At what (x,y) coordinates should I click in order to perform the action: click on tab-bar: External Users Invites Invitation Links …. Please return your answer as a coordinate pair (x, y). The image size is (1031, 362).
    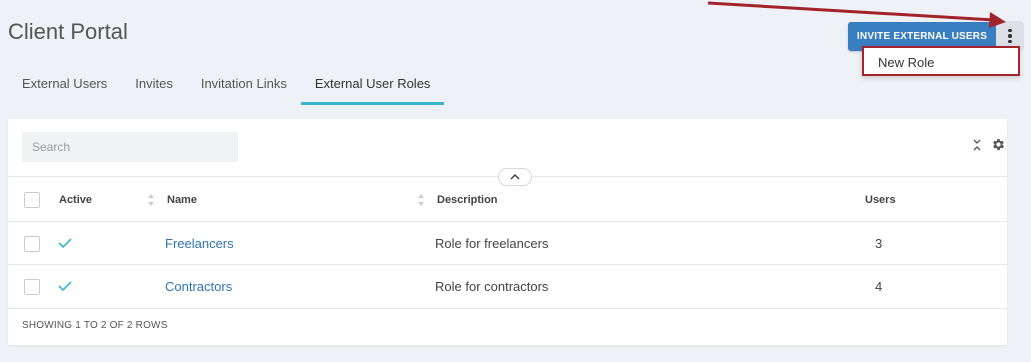
    Looking at the image, I should click on (226, 87).